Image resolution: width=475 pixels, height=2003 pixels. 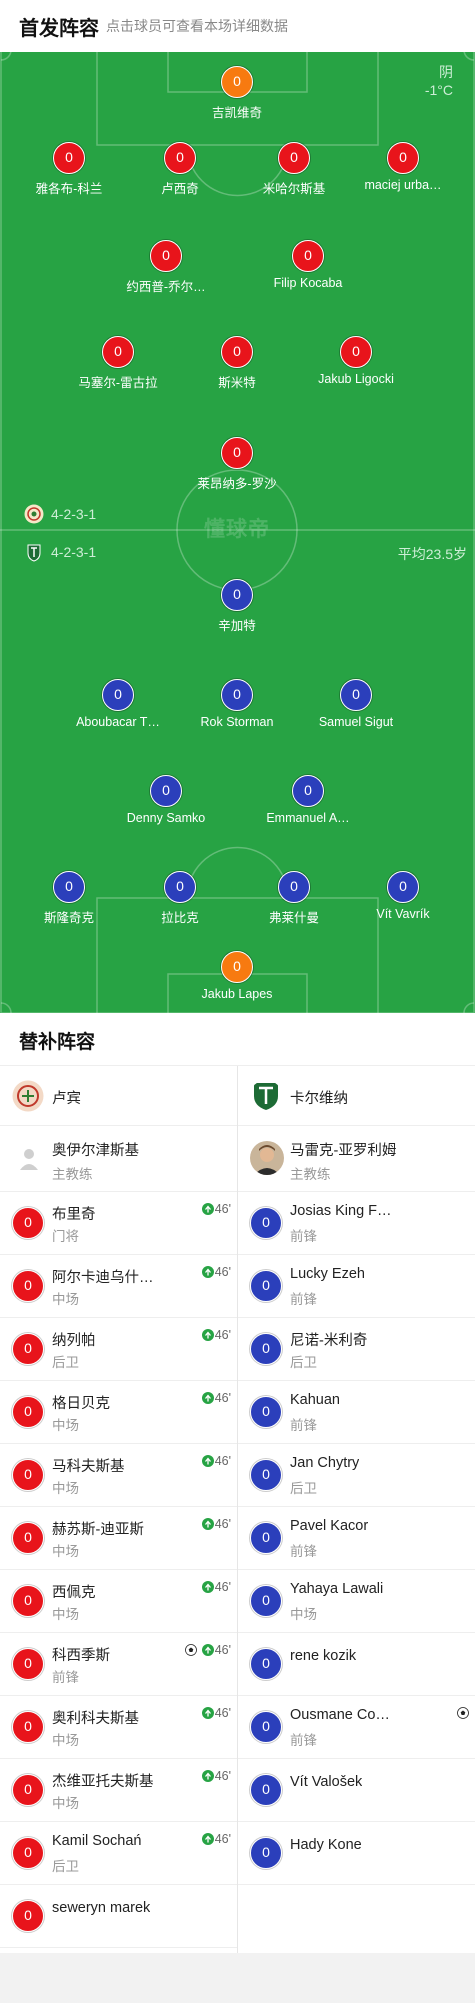 I want to click on home-player-3: 0 卢西奇, so click(x=180, y=169).